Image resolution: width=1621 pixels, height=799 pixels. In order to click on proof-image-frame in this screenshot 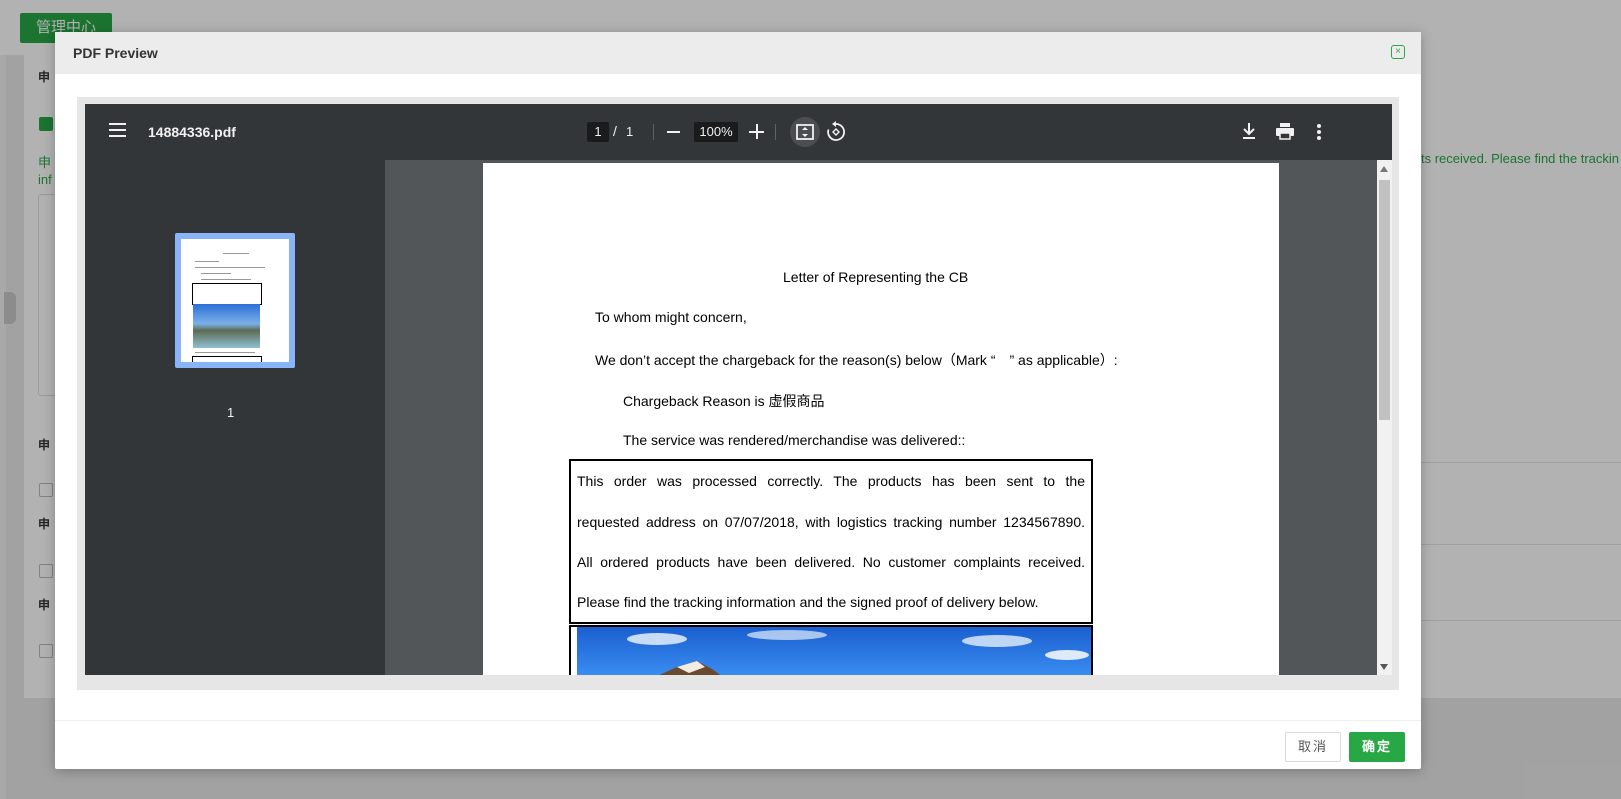, I will do `click(831, 650)`.